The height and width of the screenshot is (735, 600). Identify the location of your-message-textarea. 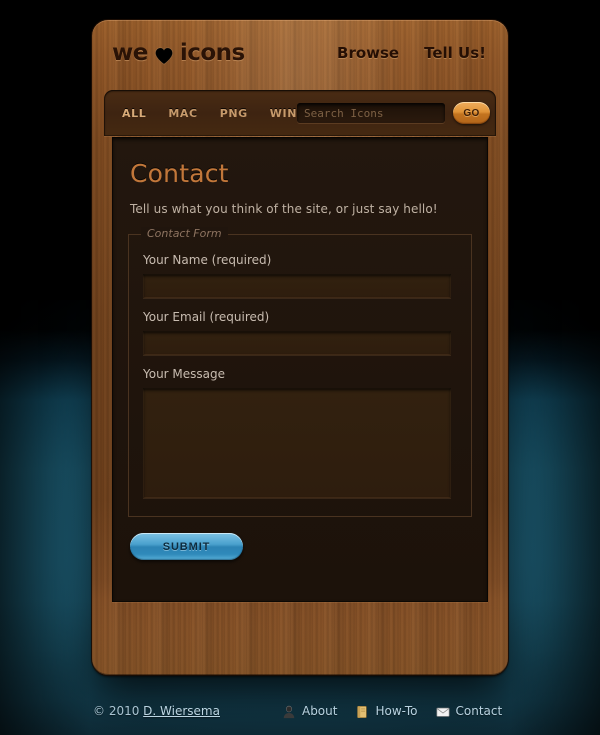
(297, 443).